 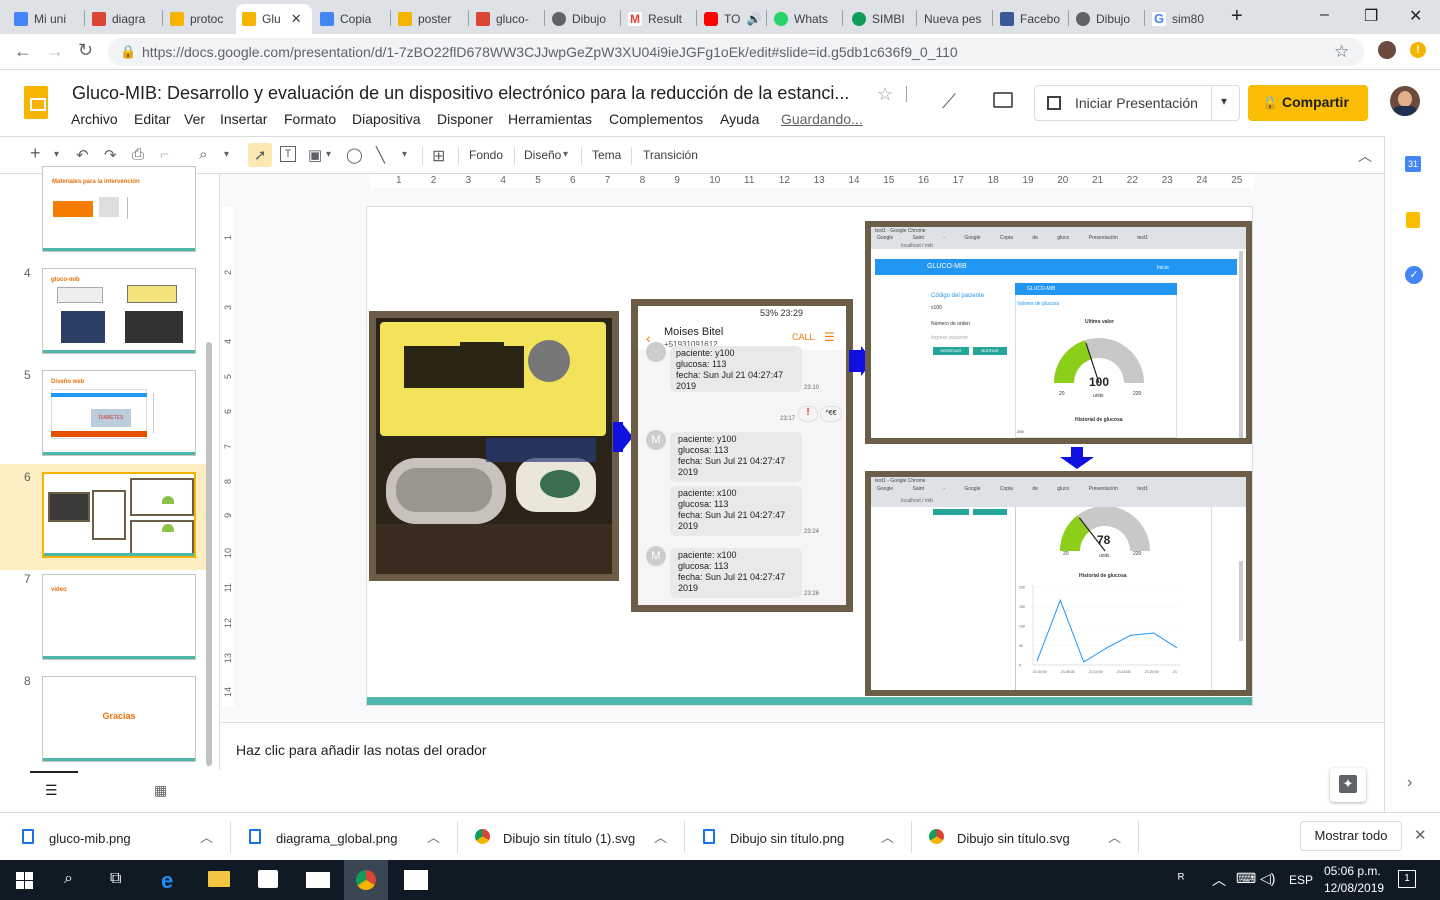 What do you see at coordinates (1308, 103) in the screenshot?
I see `share-button: 🔒 Compartir` at bounding box center [1308, 103].